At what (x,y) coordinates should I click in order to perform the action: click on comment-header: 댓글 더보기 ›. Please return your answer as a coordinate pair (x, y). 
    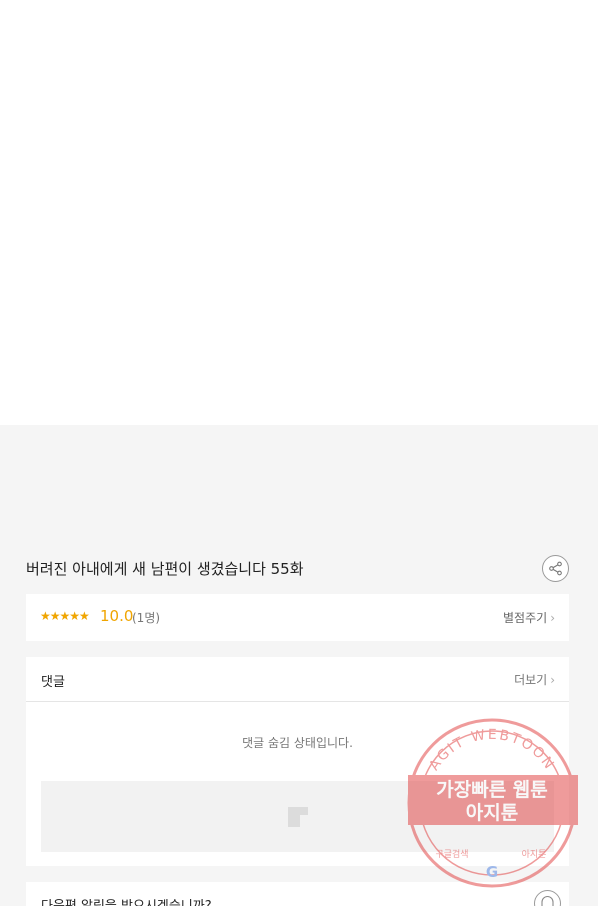
    Looking at the image, I should click on (297, 679).